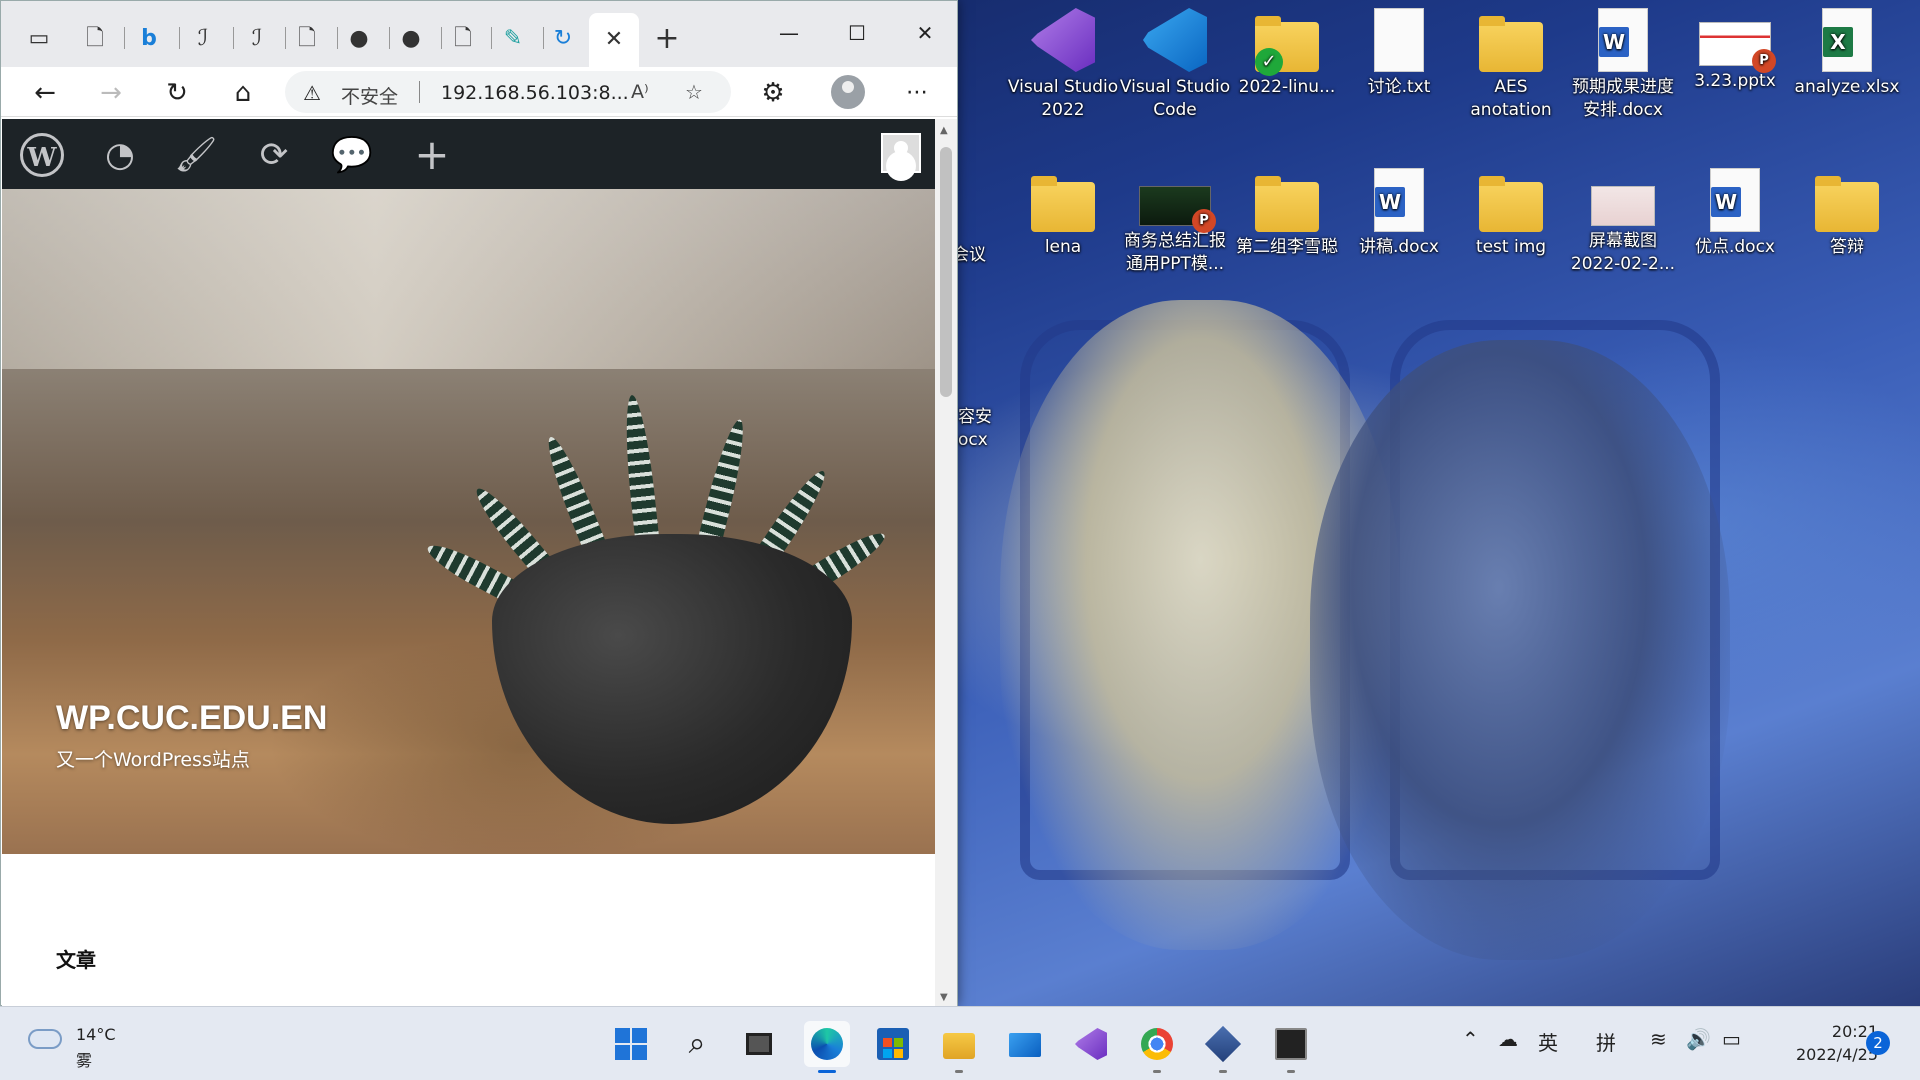  What do you see at coordinates (432, 155) in the screenshot?
I see `new-content-icon: +` at bounding box center [432, 155].